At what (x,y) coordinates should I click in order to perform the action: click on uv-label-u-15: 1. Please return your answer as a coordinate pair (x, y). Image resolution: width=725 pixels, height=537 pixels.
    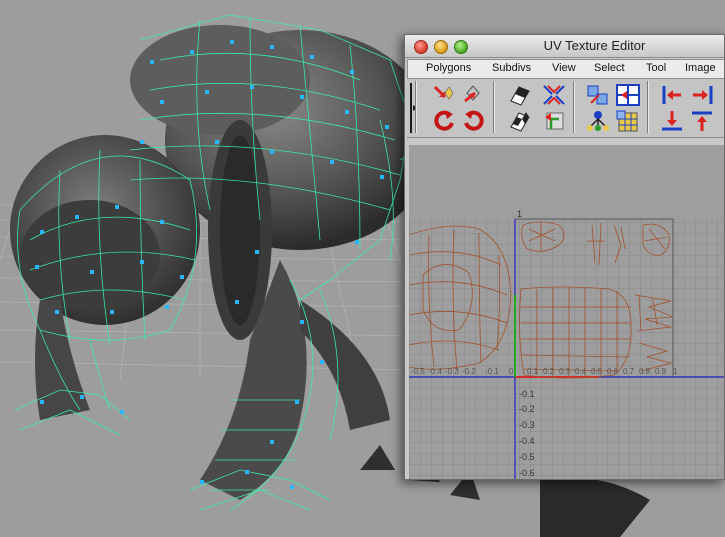
    Looking at the image, I should click on (675, 371).